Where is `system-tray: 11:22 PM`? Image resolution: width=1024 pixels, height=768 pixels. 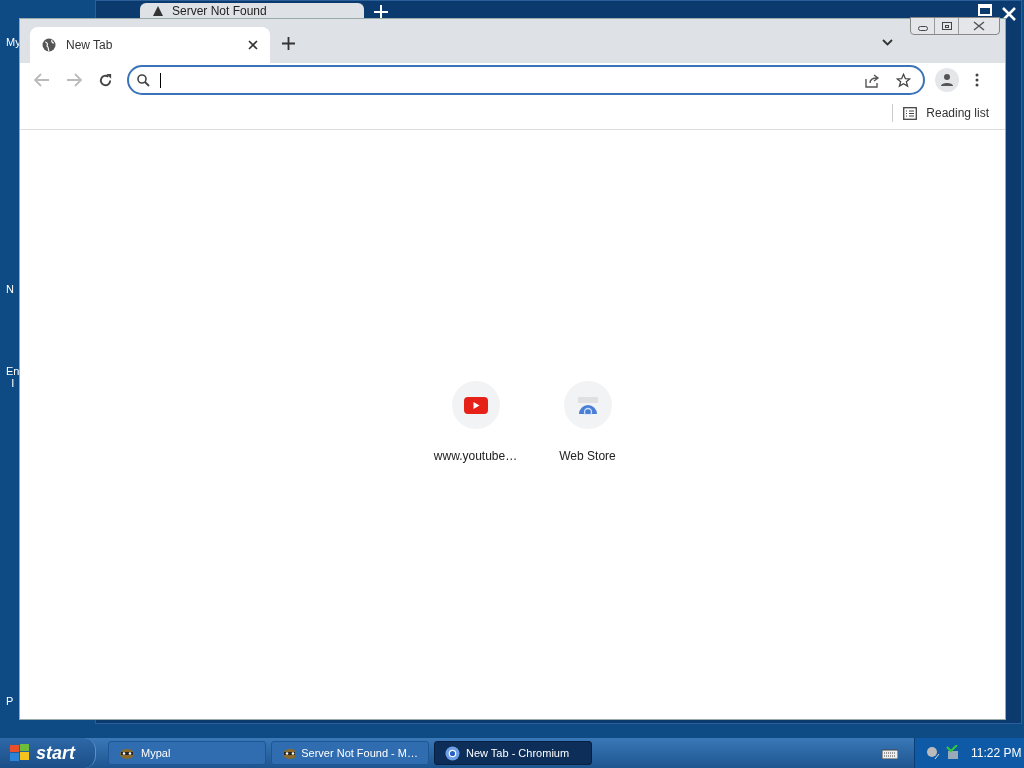 system-tray: 11:22 PM is located at coordinates (969, 753).